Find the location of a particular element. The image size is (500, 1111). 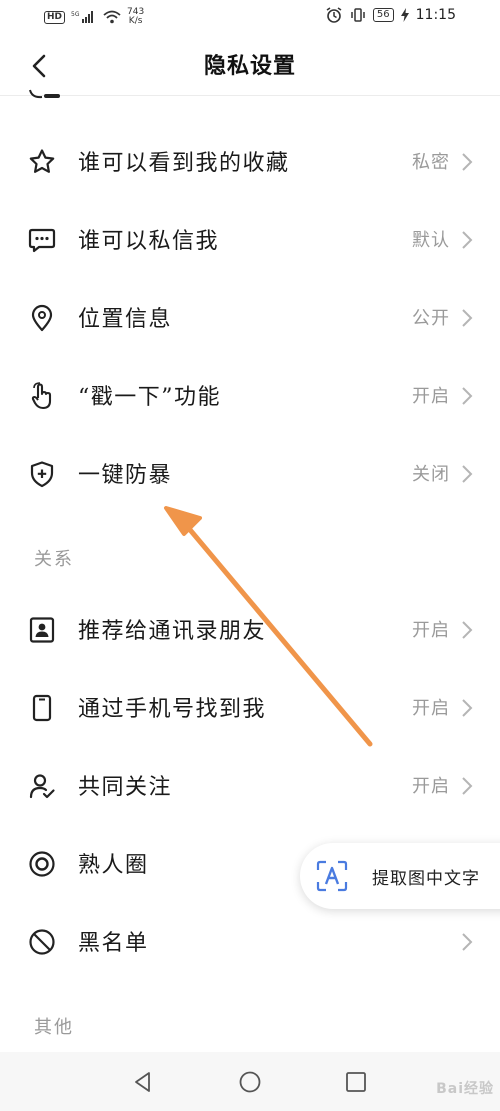

relations-row-blacklist: 黑名单 is located at coordinates (250, 941).